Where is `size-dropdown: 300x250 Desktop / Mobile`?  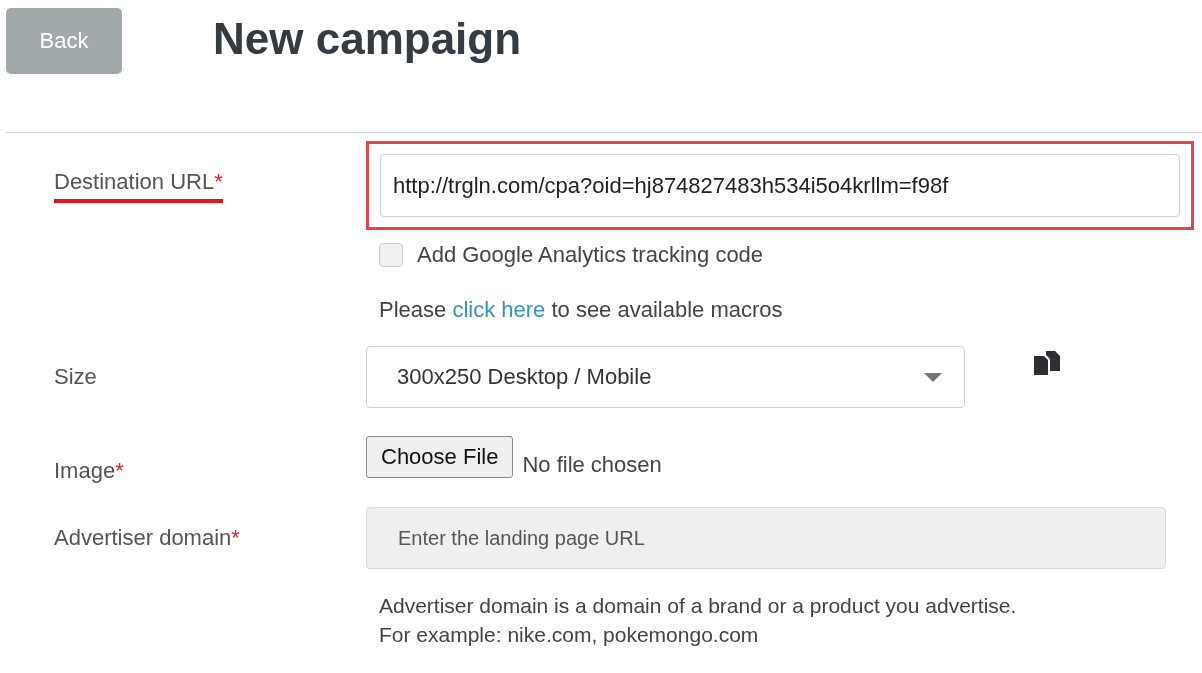 size-dropdown: 300x250 Desktop / Mobile is located at coordinates (665, 377).